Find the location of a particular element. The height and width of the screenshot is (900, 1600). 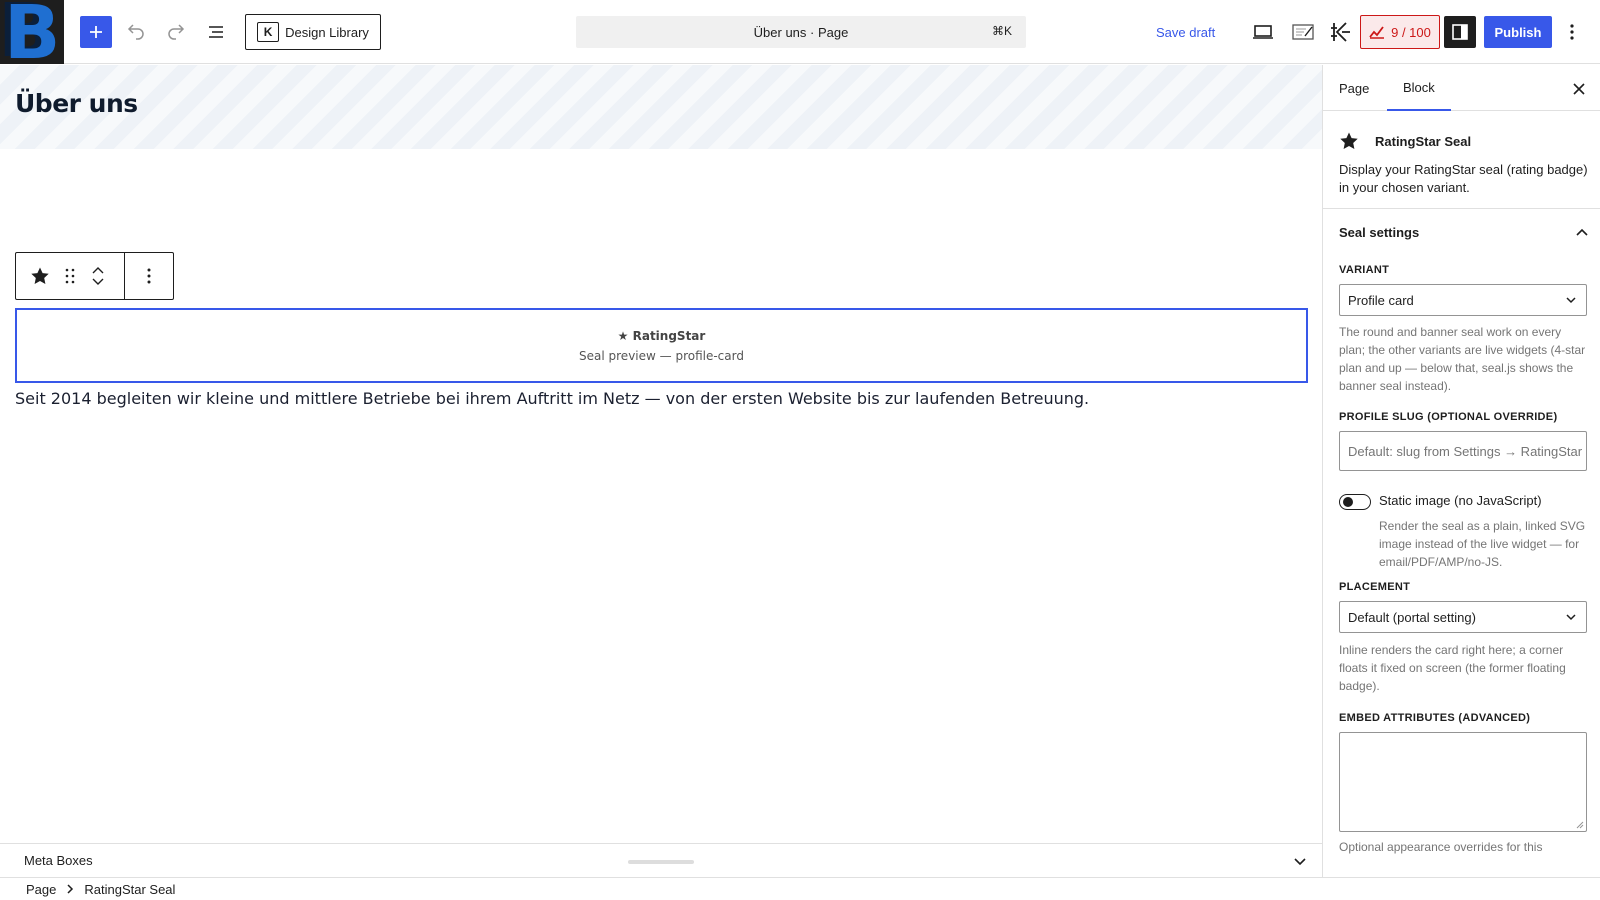

undo-icon is located at coordinates (135, 32).